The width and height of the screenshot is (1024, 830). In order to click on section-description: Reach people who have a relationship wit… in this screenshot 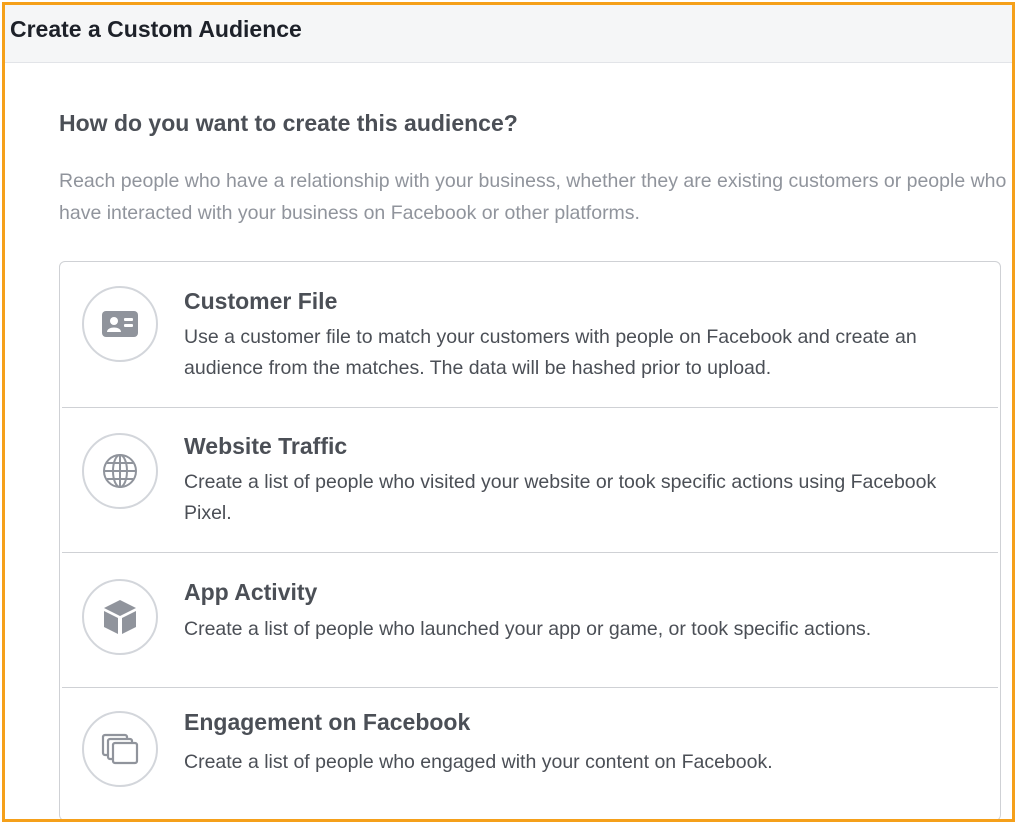, I will do `click(533, 197)`.